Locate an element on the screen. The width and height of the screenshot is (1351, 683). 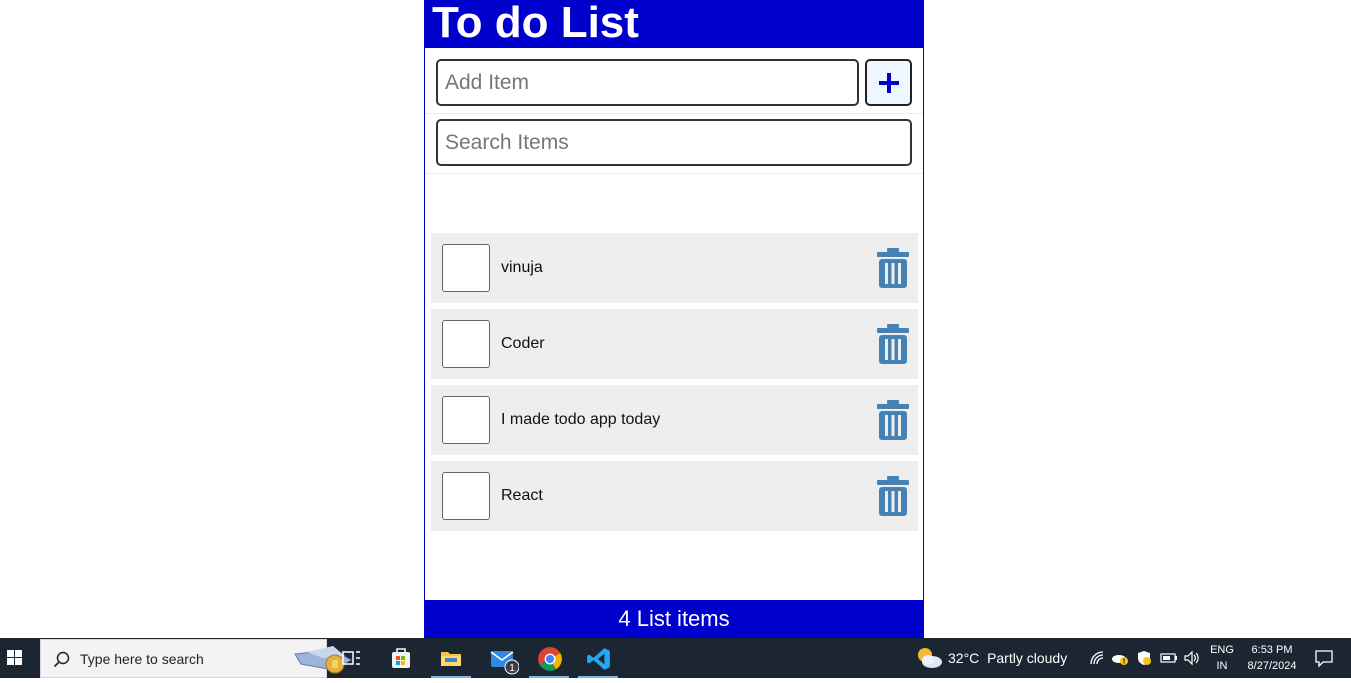
list-item: Coder is located at coordinates (674, 344).